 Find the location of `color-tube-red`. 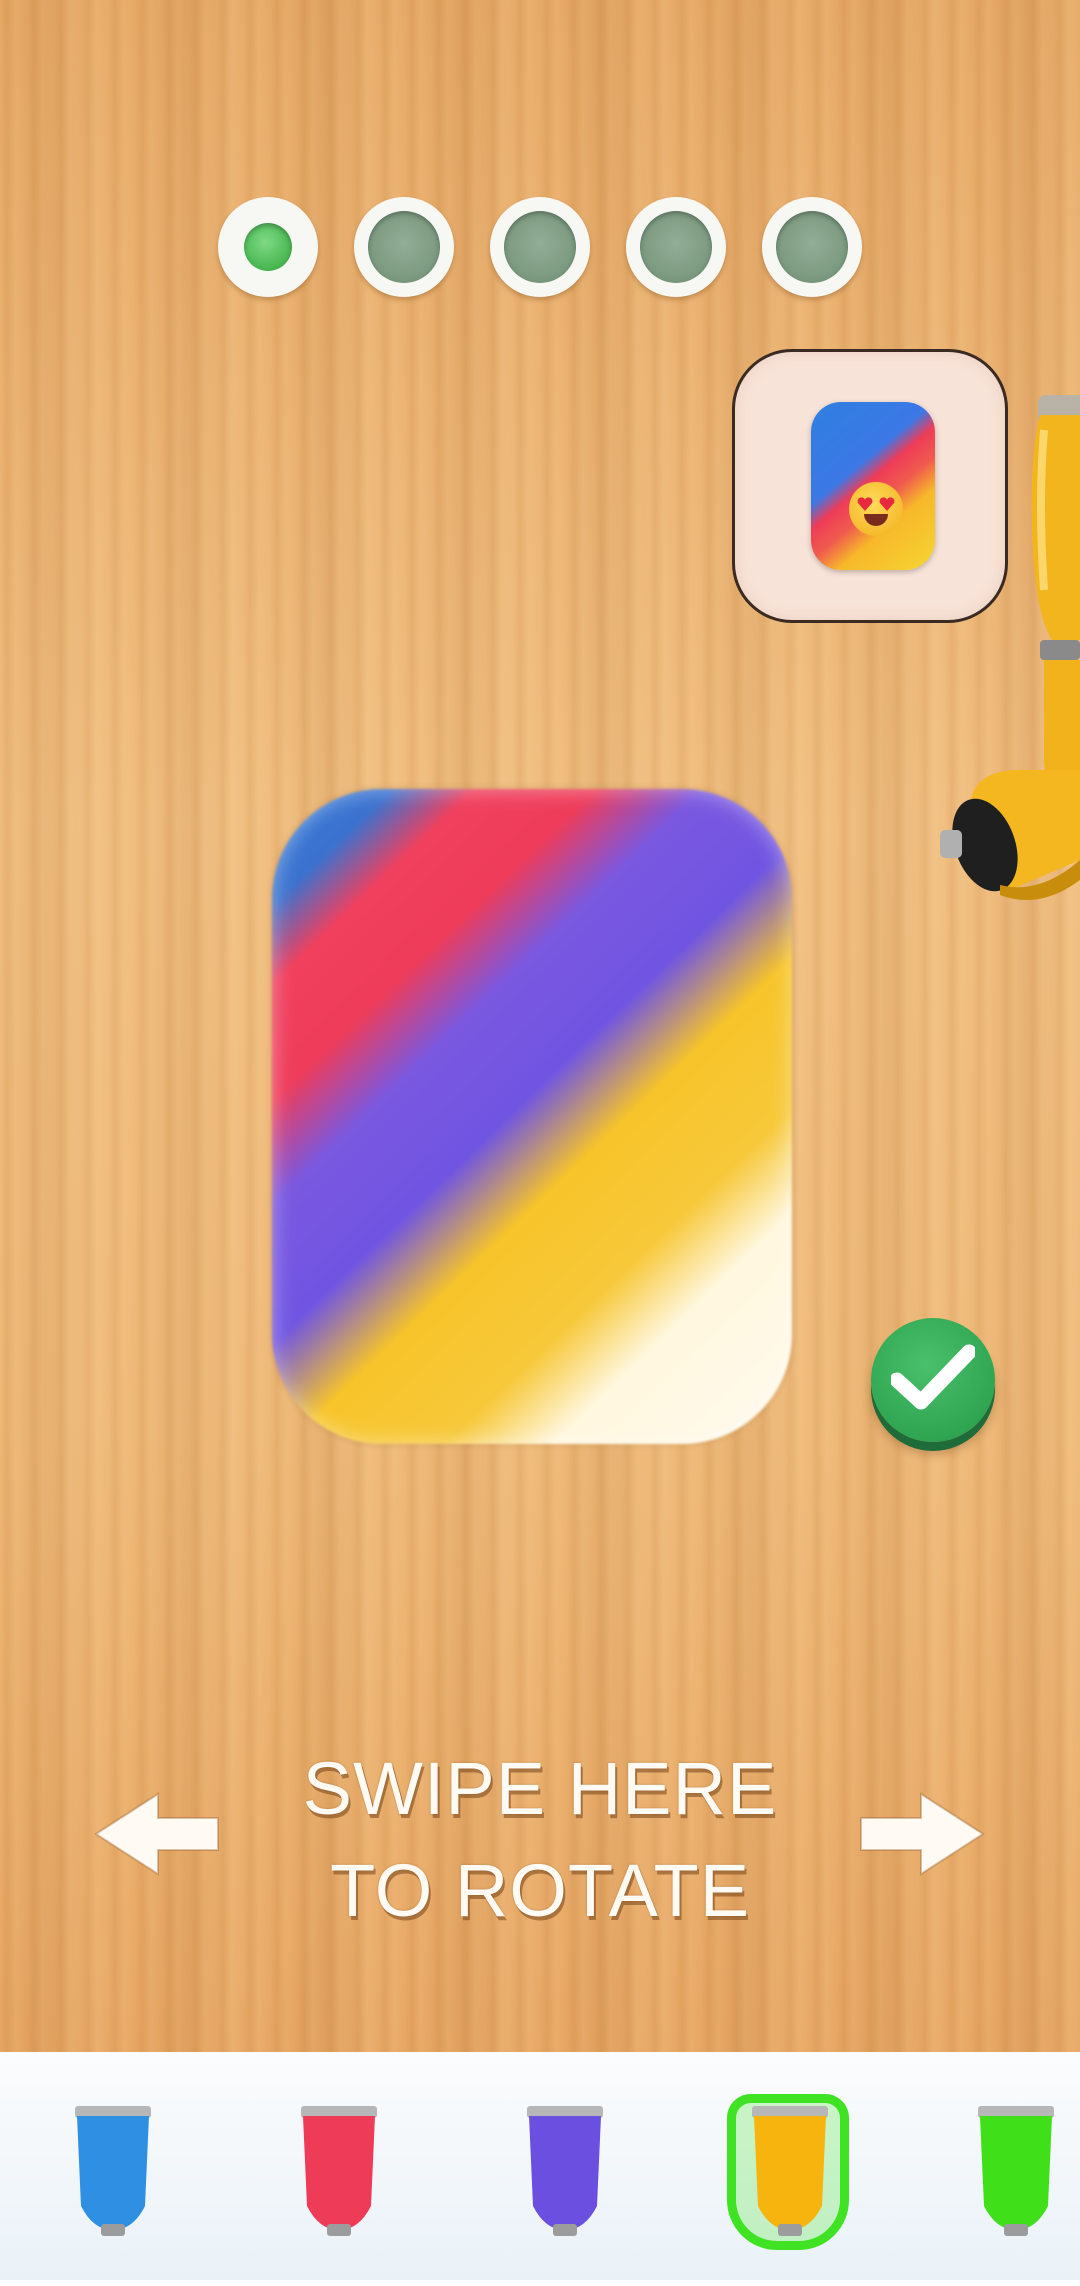

color-tube-red is located at coordinates (339, 2196).